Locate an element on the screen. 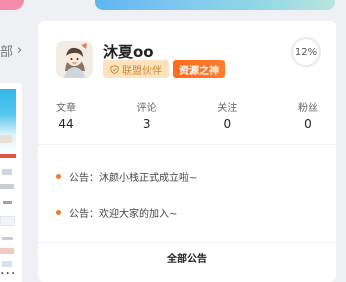 The image size is (346, 282). stat-followers: 粉丝 0 is located at coordinates (308, 118).